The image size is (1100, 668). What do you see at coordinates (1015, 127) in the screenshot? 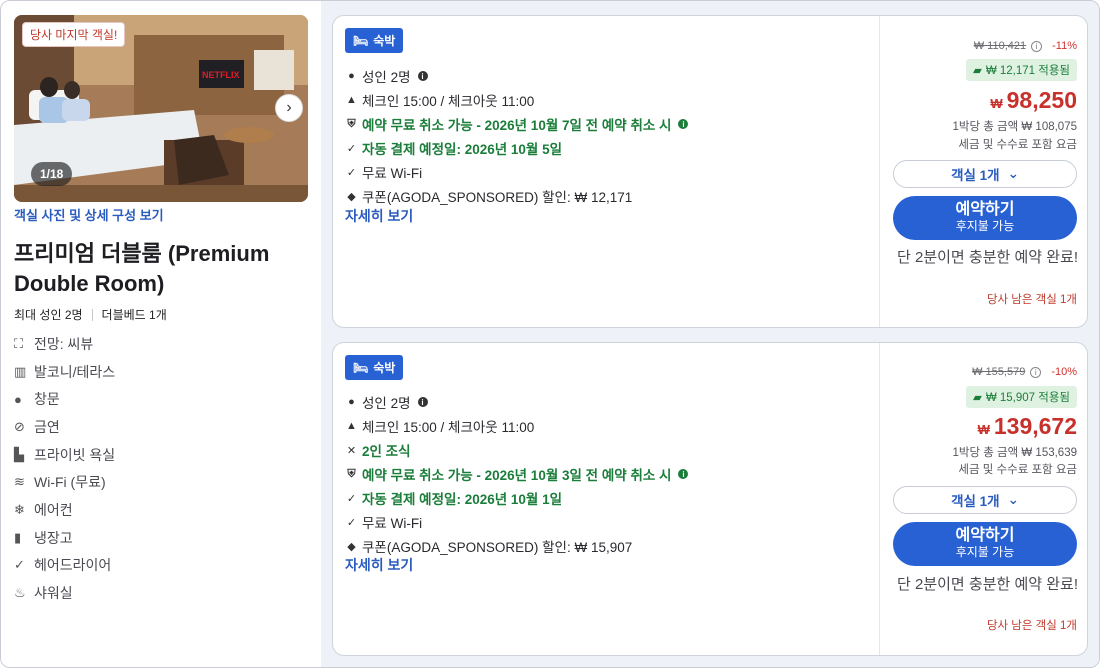
I see `total-per-night: 1박당 총 금액 ₩ 108,075` at bounding box center [1015, 127].